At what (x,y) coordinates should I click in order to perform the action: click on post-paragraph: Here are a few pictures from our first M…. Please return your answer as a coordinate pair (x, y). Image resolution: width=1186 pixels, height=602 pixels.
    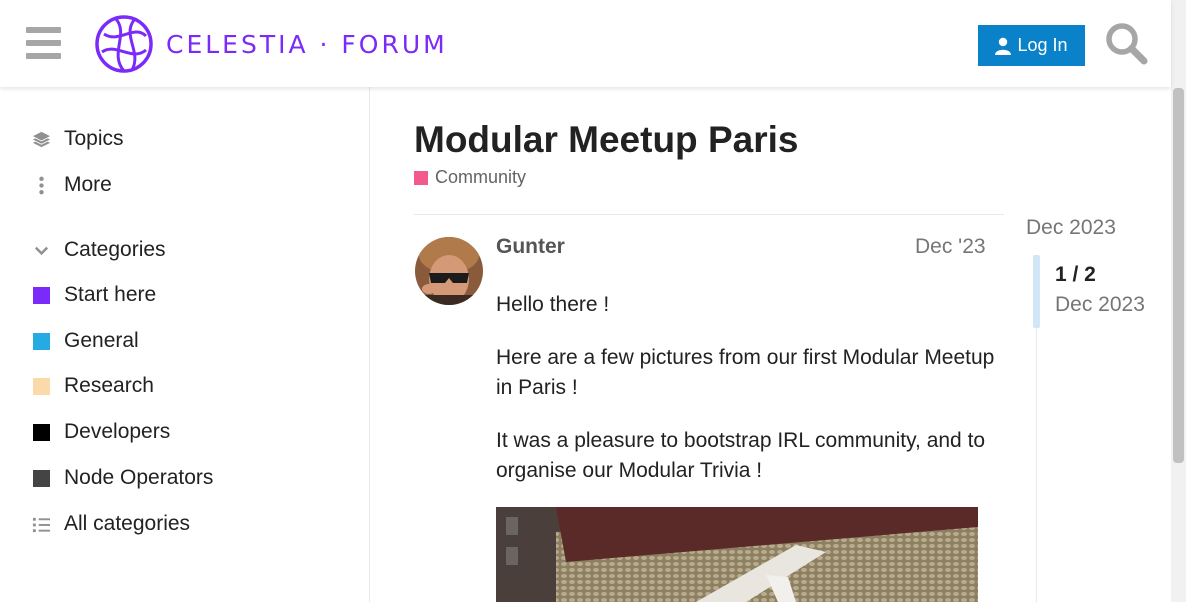
    Looking at the image, I should click on (745, 372).